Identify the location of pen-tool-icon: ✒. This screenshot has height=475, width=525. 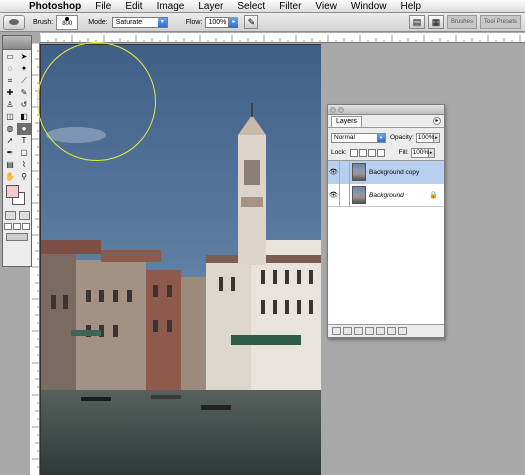
(10, 153).